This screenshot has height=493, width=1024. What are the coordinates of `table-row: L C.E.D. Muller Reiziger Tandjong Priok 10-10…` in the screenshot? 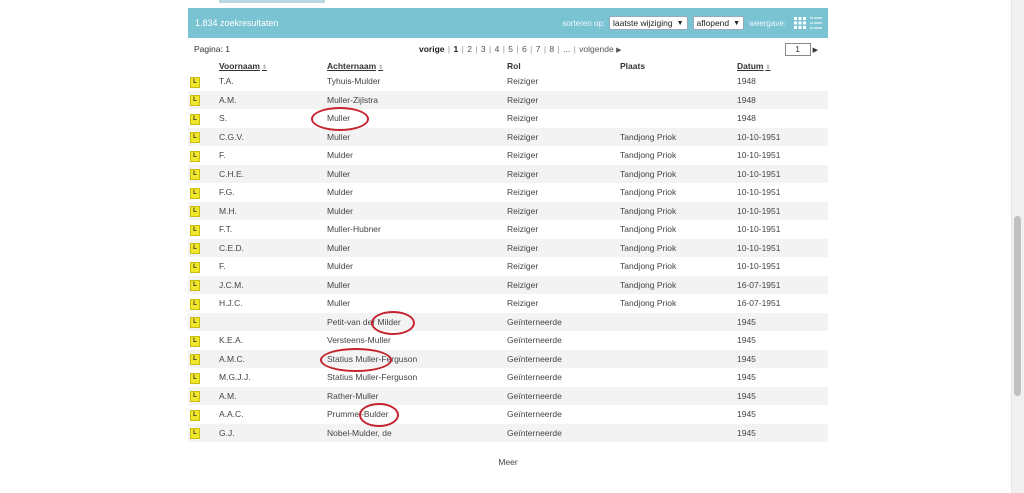 It's located at (508, 247).